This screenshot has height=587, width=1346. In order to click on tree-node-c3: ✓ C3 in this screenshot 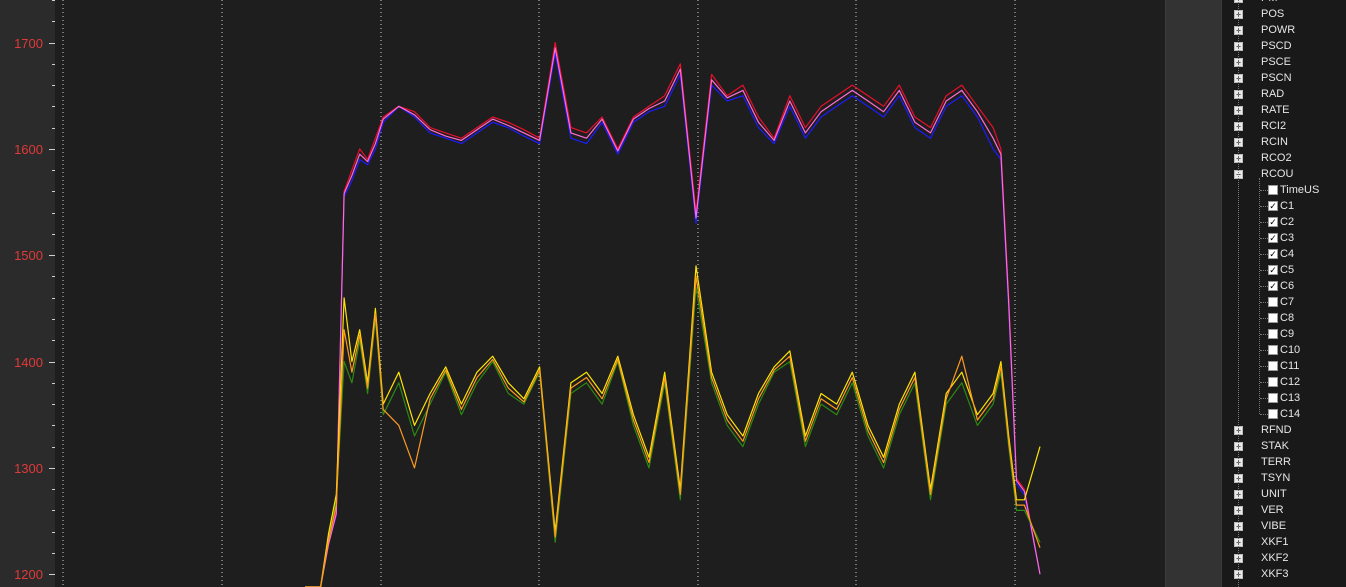, I will do `click(1284, 238)`.